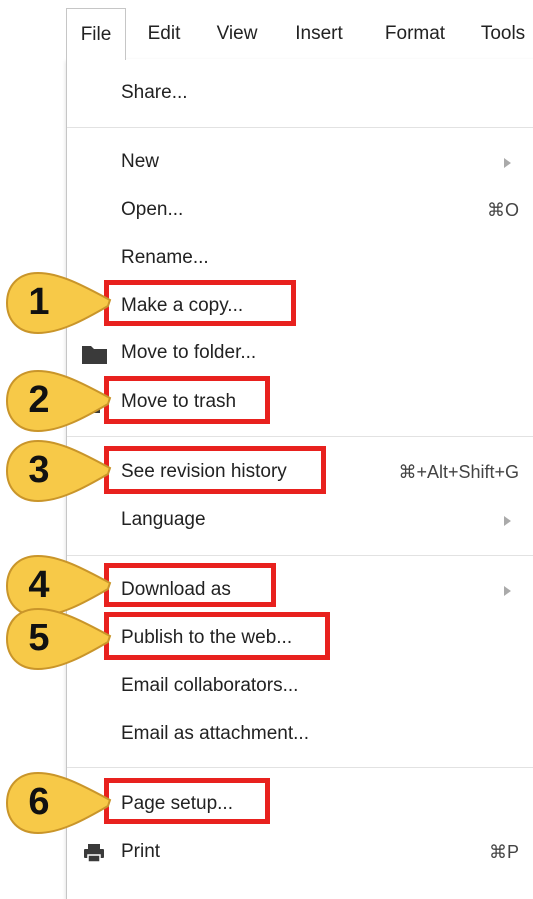  What do you see at coordinates (458, 472) in the screenshot?
I see `revision-shortcut: ⌘+Alt+Shift+G` at bounding box center [458, 472].